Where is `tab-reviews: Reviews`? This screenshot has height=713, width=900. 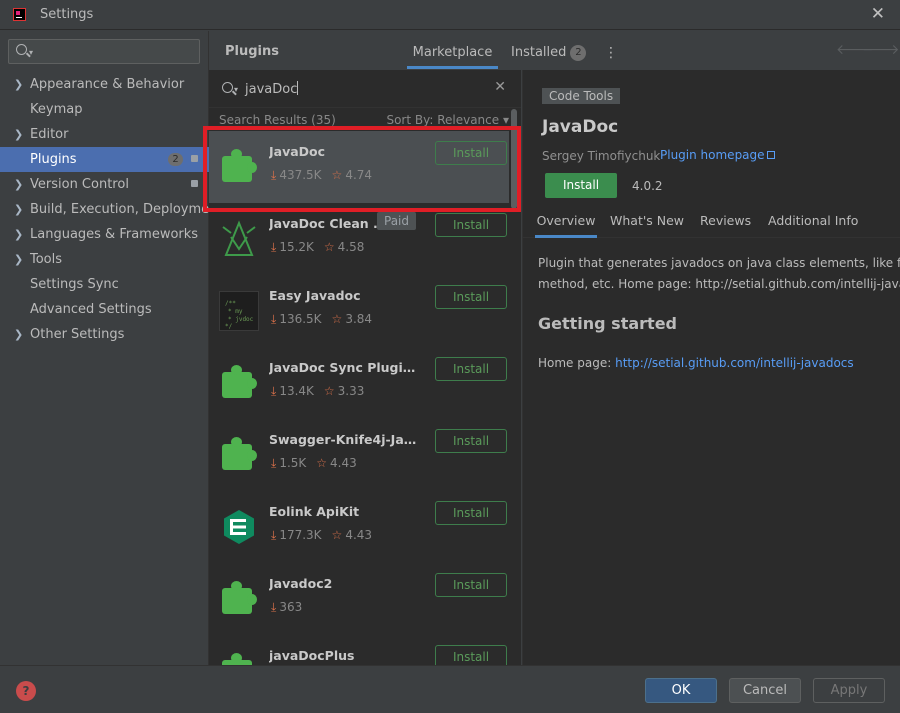 tab-reviews: Reviews is located at coordinates (725, 222).